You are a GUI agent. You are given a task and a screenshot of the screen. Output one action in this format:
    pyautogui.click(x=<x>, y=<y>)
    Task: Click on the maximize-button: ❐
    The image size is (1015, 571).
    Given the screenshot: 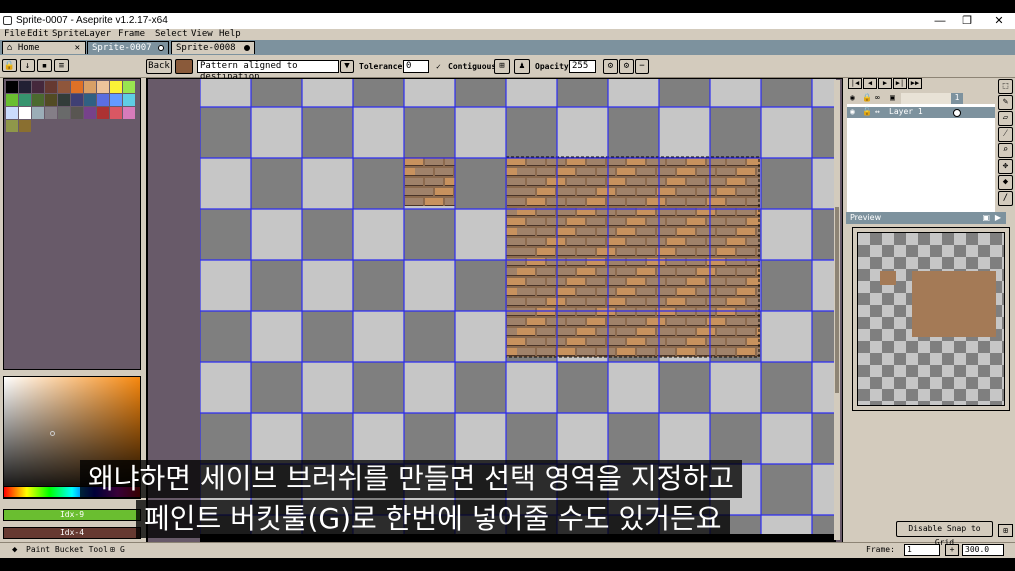 What is the action you would take?
    pyautogui.click(x=967, y=21)
    